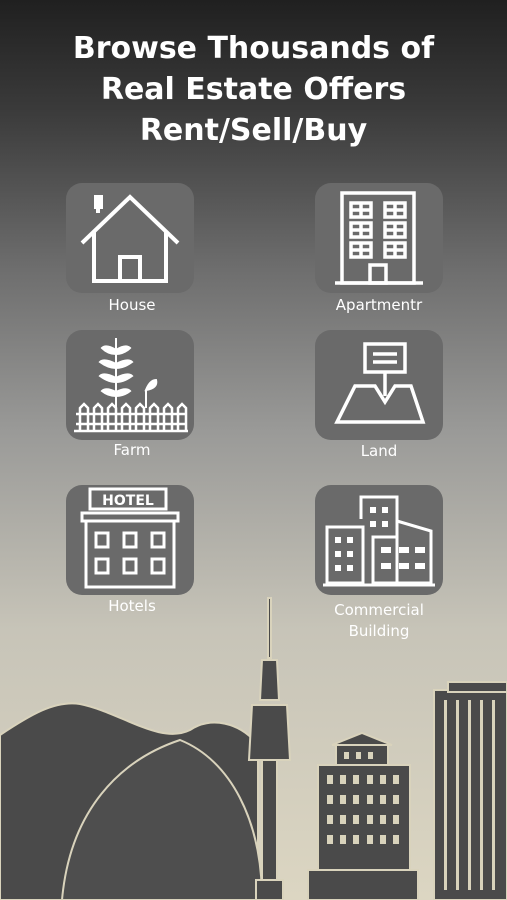  I want to click on house-icon, so click(130, 238).